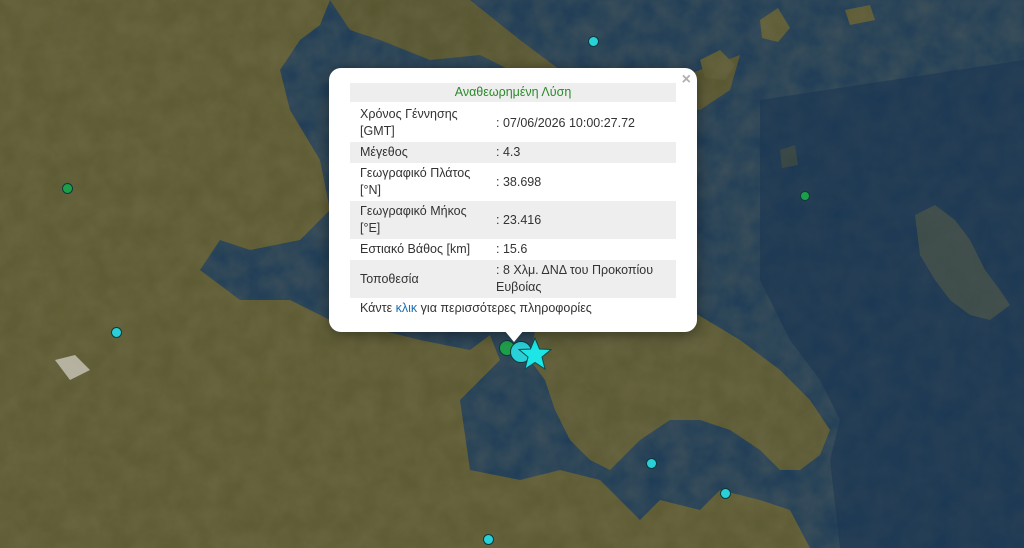 This screenshot has height=548, width=1024. I want to click on detail-value: : 15.6, so click(512, 249).